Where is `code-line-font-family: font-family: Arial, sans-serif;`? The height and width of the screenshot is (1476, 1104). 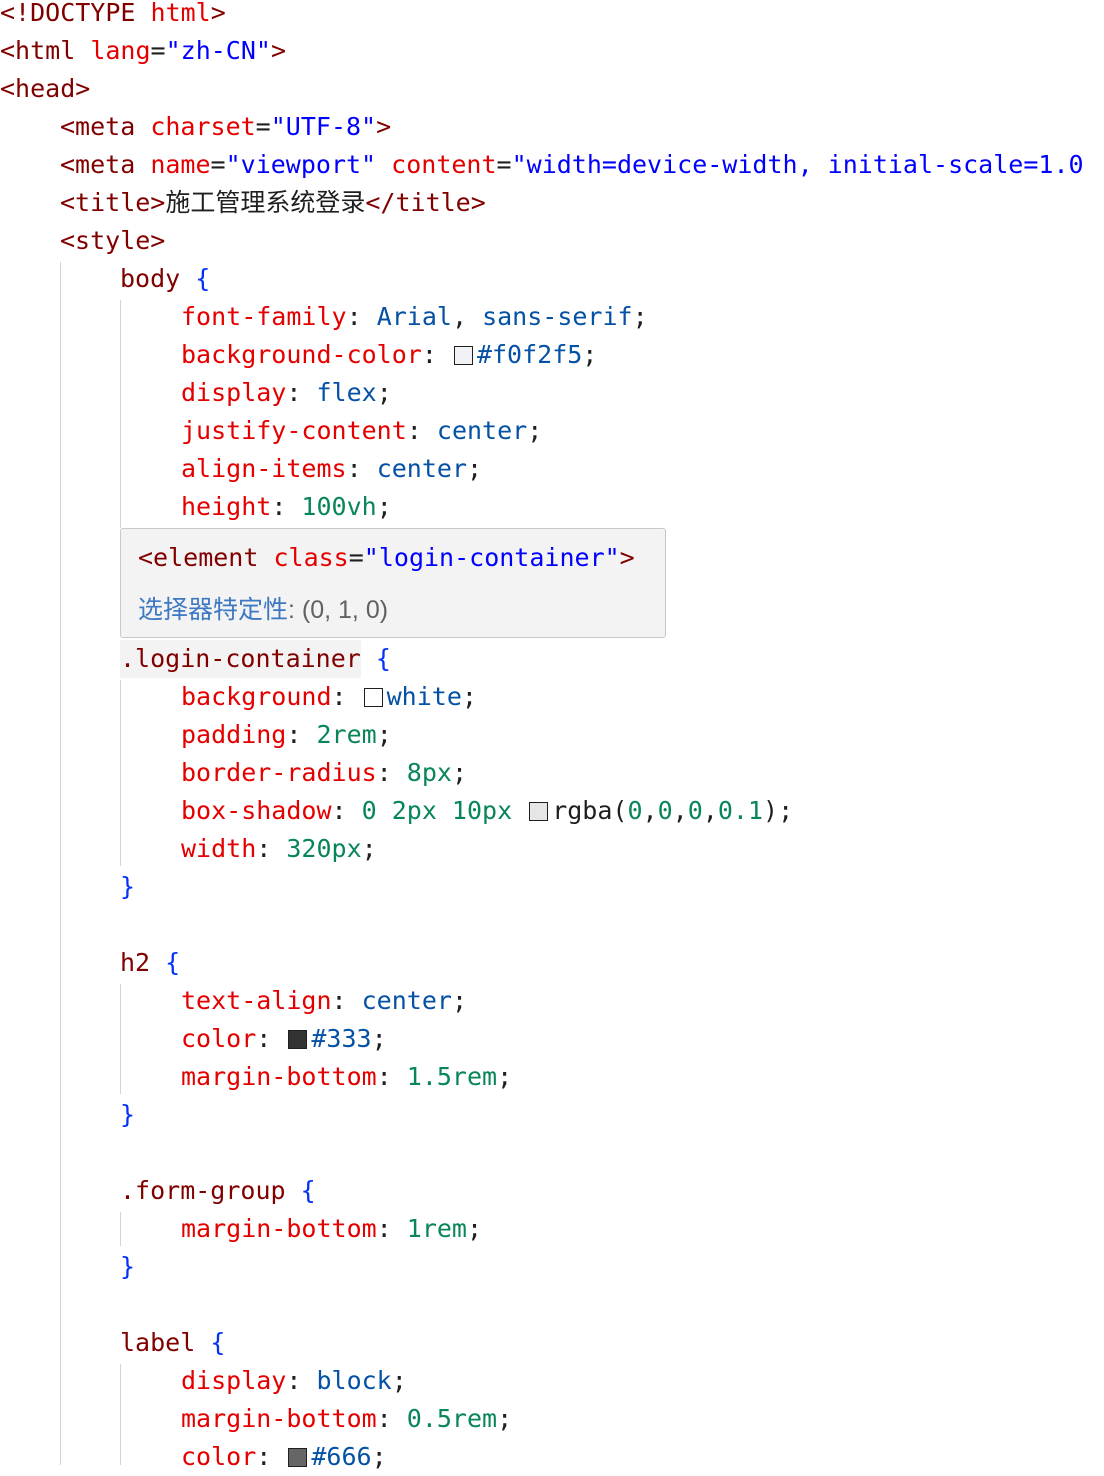
code-line-font-family: font-family: Arial, sans-serif; is located at coordinates (414, 316).